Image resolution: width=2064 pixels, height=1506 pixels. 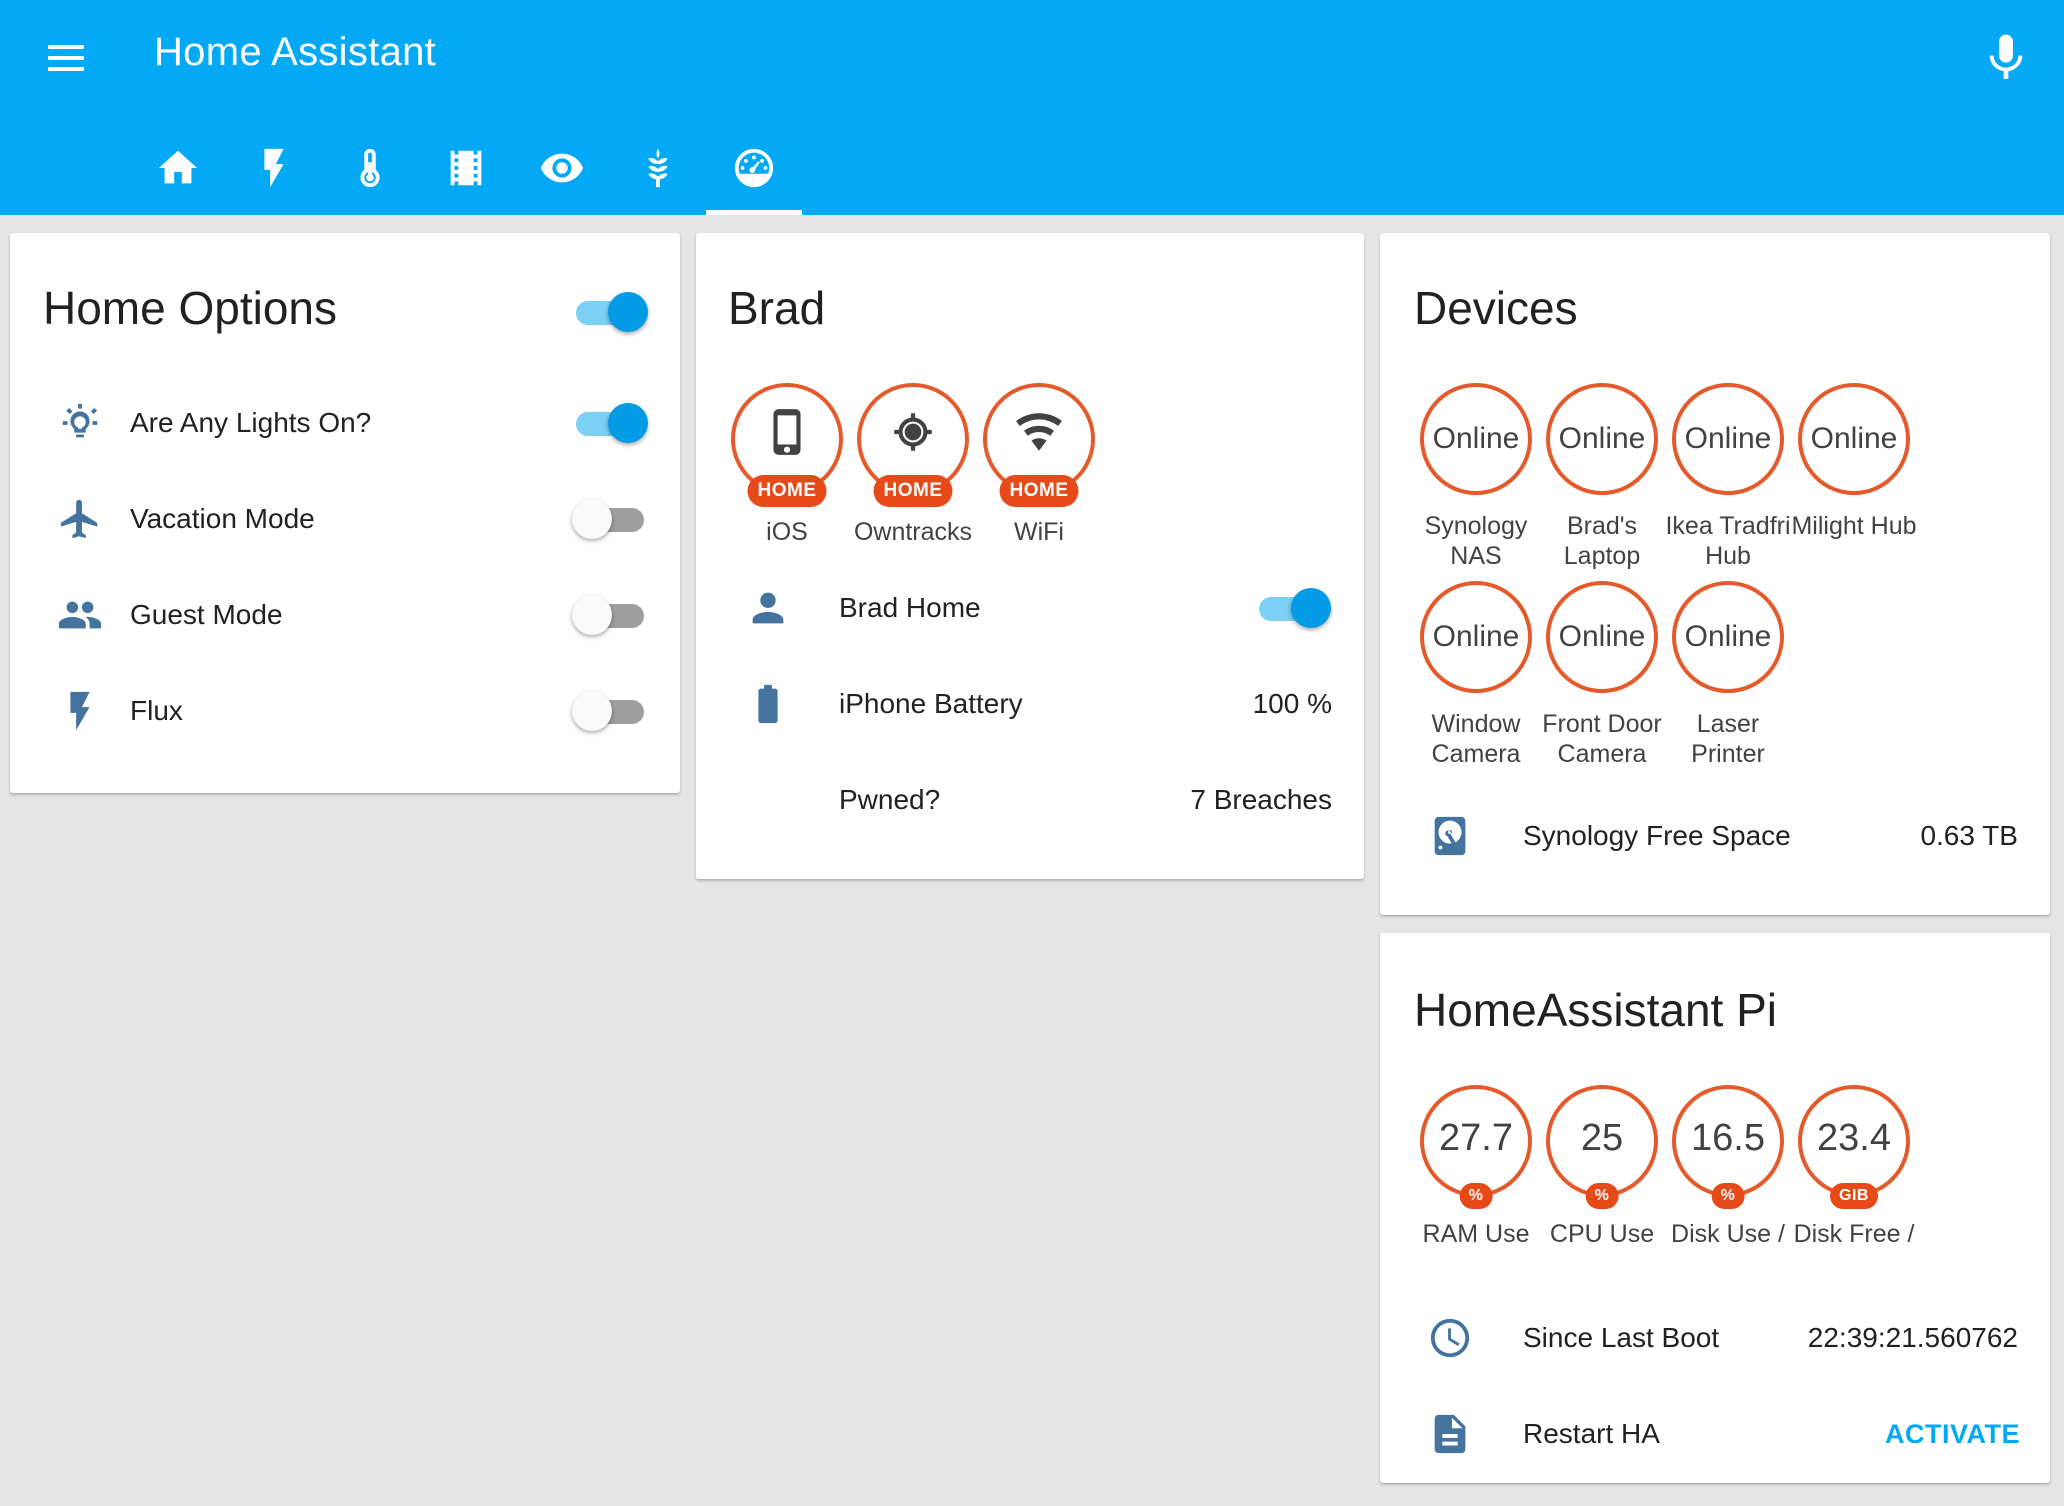 I want to click on tab-system, so click(x=754, y=167).